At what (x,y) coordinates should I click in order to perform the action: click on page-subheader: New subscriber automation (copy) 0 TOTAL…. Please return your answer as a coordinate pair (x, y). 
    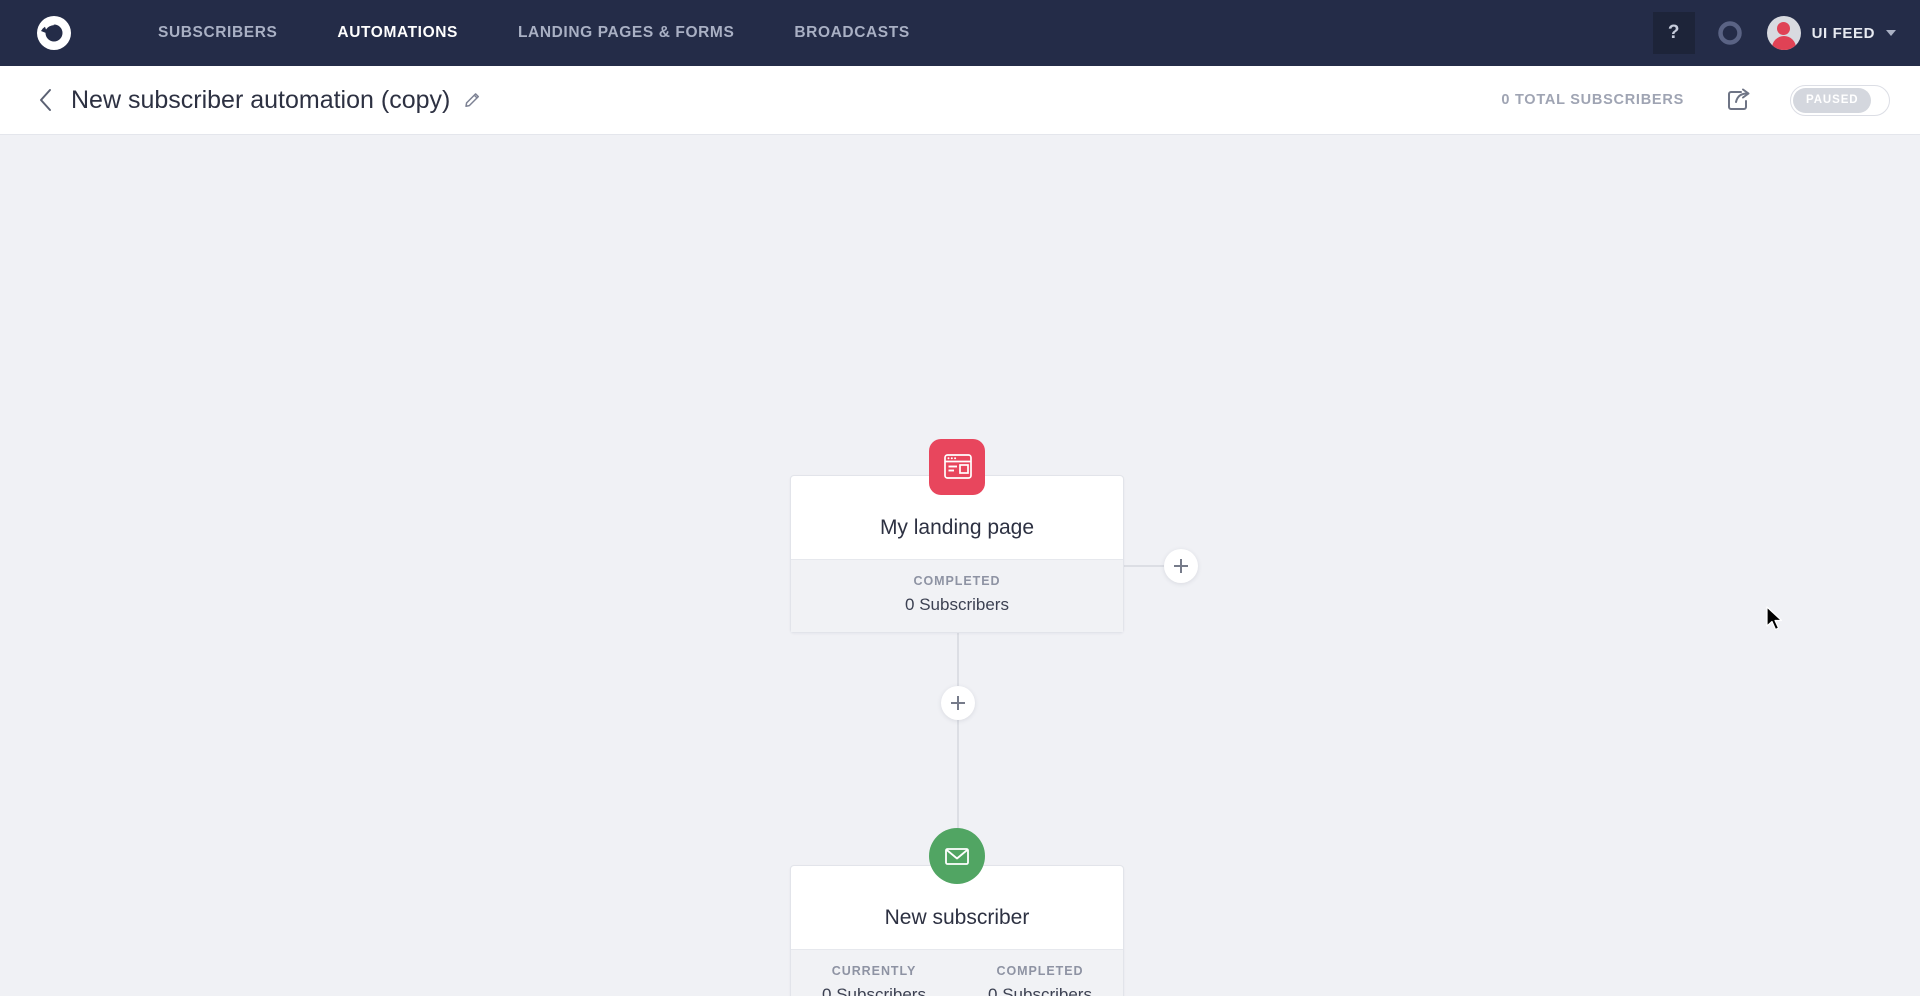
    Looking at the image, I should click on (960, 100).